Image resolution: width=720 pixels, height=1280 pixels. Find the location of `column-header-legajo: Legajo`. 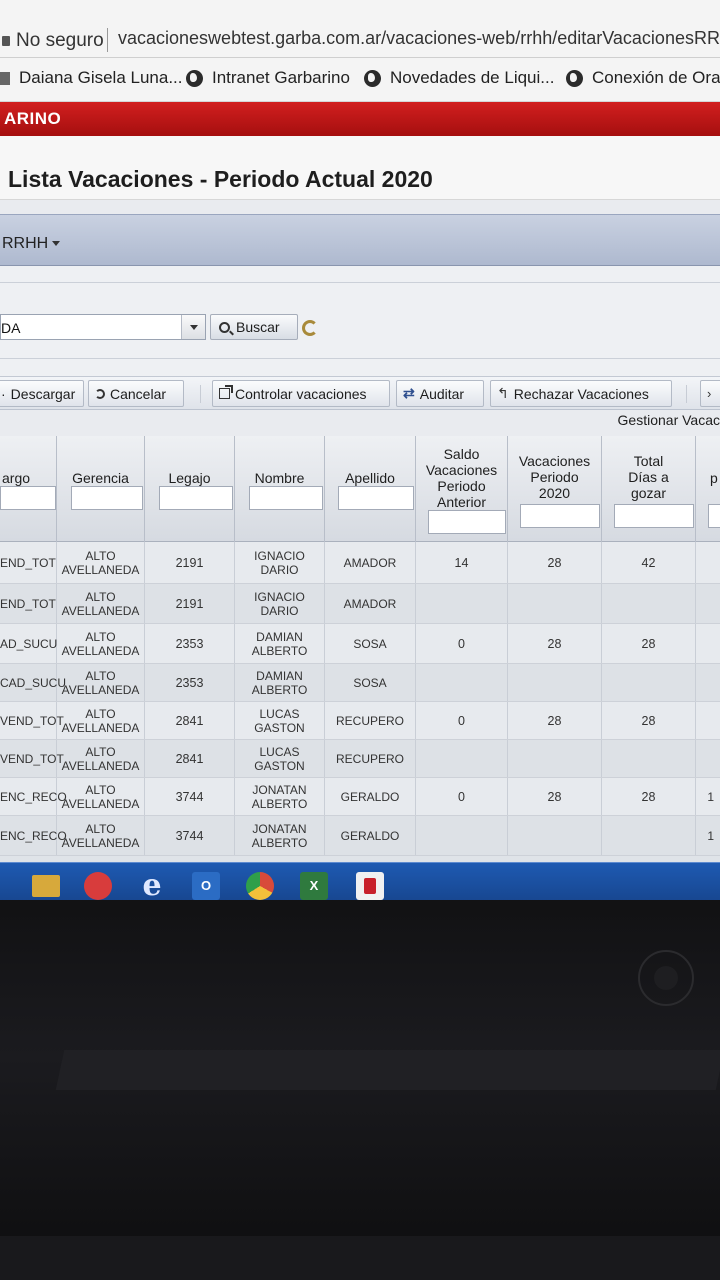

column-header-legajo: Legajo is located at coordinates (190, 489).